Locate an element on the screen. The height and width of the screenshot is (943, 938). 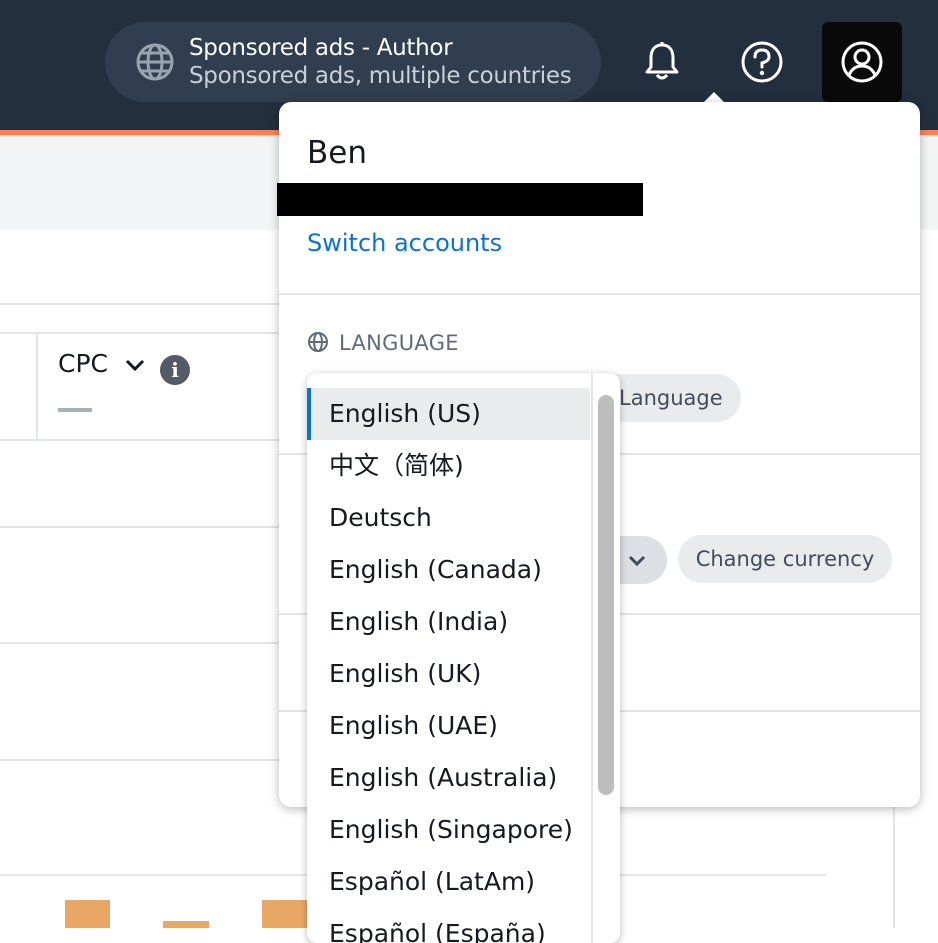
scrollbar-thumb is located at coordinates (606, 595).